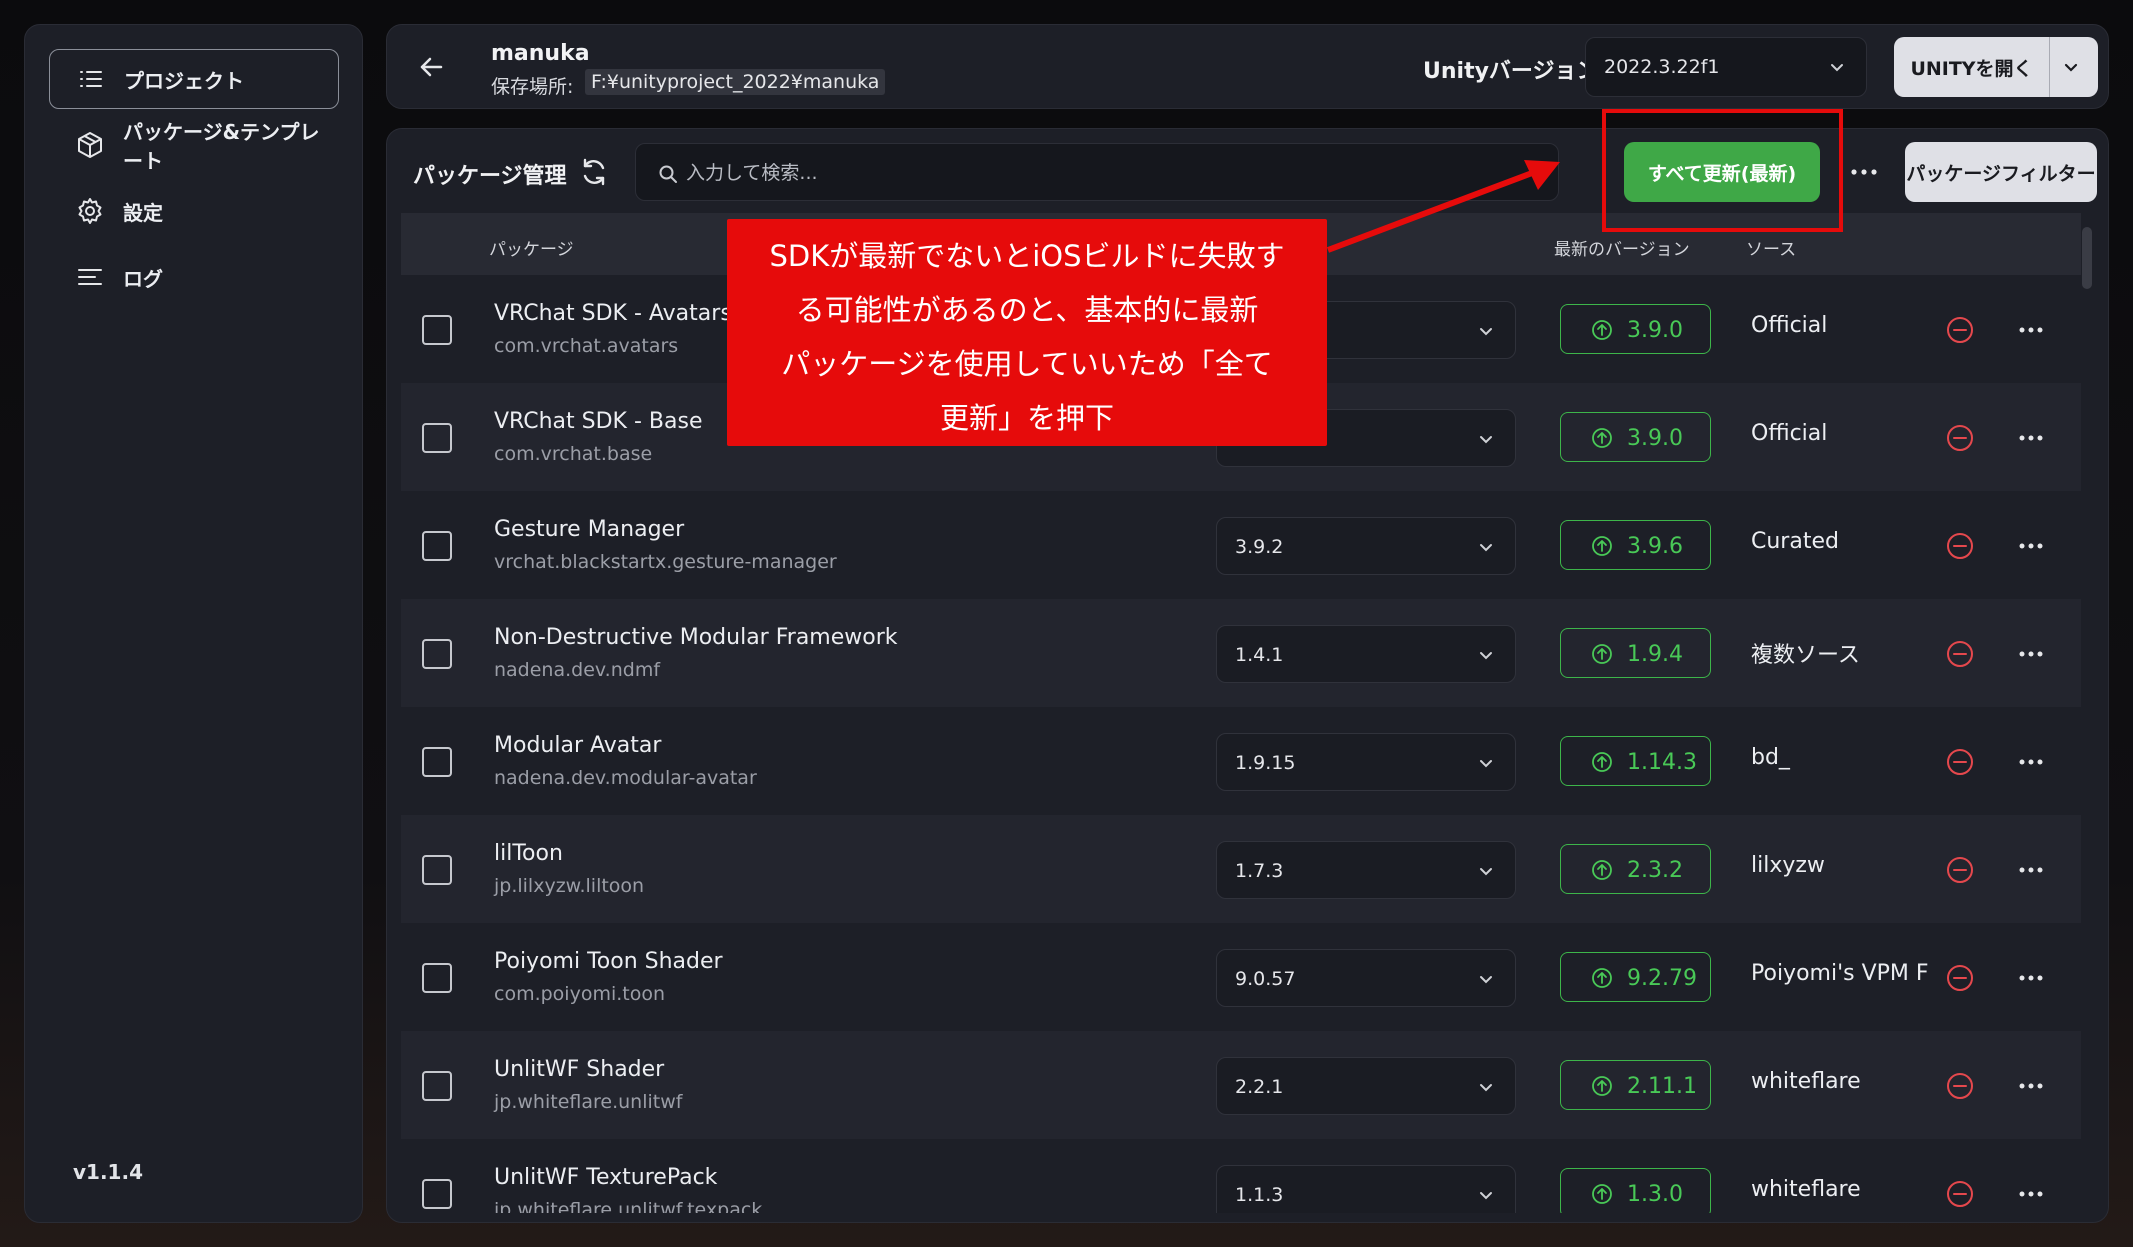 Image resolution: width=2133 pixels, height=1247 pixels. I want to click on latest-version-button: 1.3.0, so click(1635, 1190).